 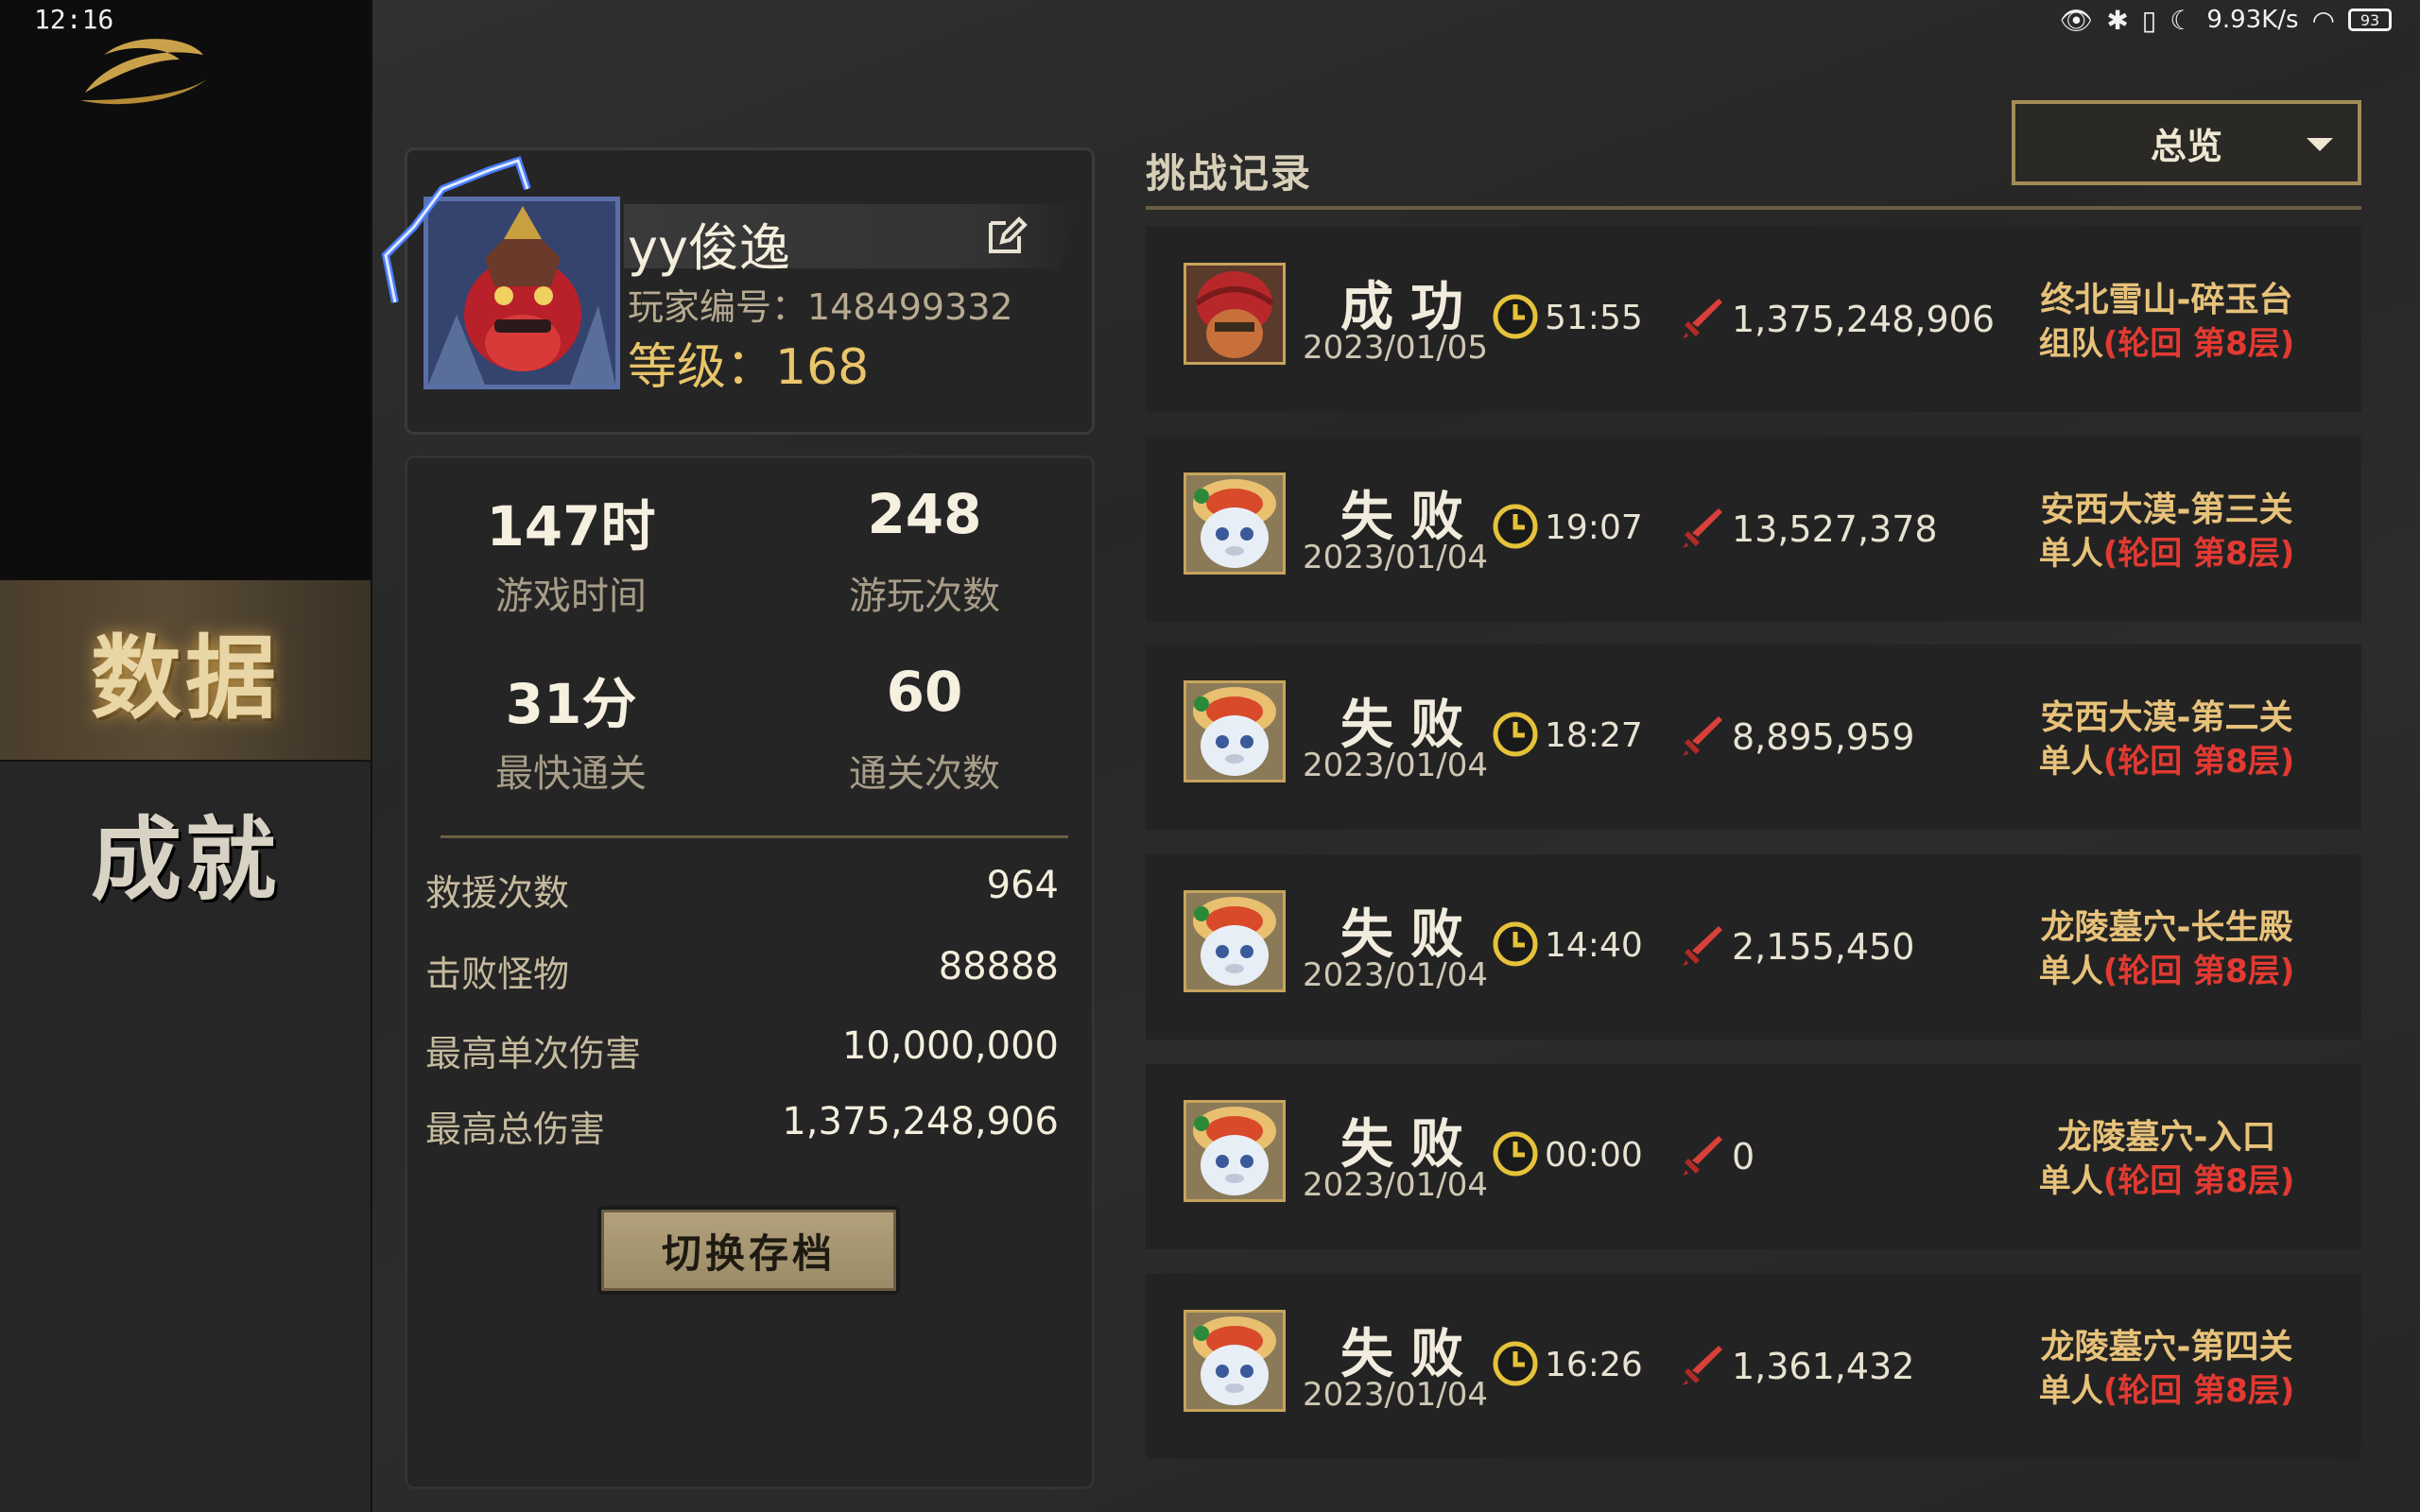 I want to click on record-duration: 14:40, so click(x=1594, y=945).